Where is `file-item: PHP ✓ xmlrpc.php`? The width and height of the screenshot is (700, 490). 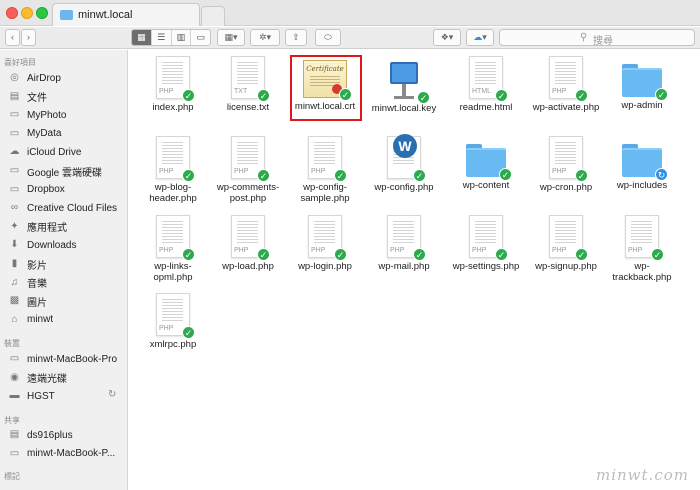
file-item: PHP ✓ xmlrpc.php is located at coordinates (173, 321).